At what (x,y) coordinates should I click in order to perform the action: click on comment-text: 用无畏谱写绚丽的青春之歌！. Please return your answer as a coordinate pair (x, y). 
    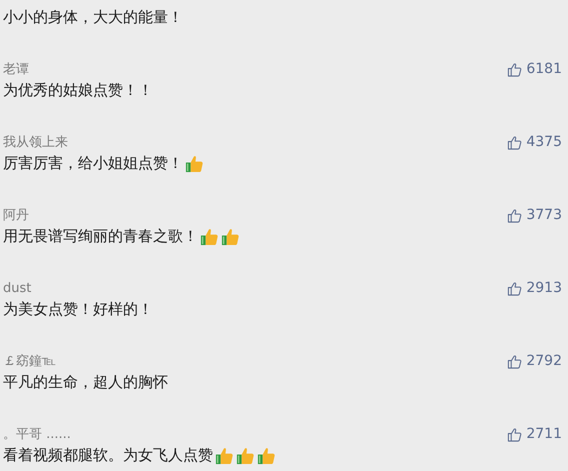
    Looking at the image, I should click on (100, 236).